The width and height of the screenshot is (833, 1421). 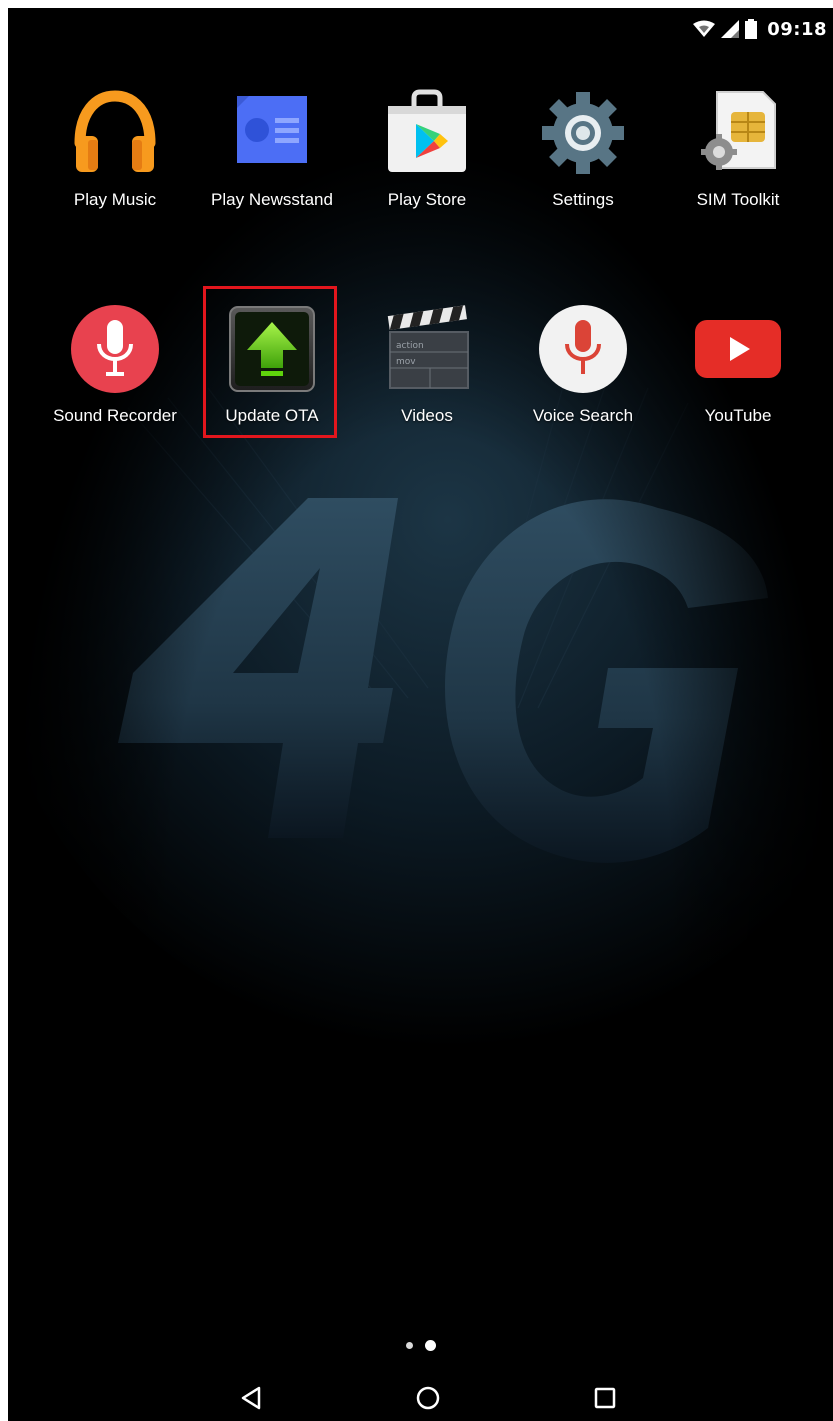 I want to click on app-label: YouTube, so click(x=738, y=415).